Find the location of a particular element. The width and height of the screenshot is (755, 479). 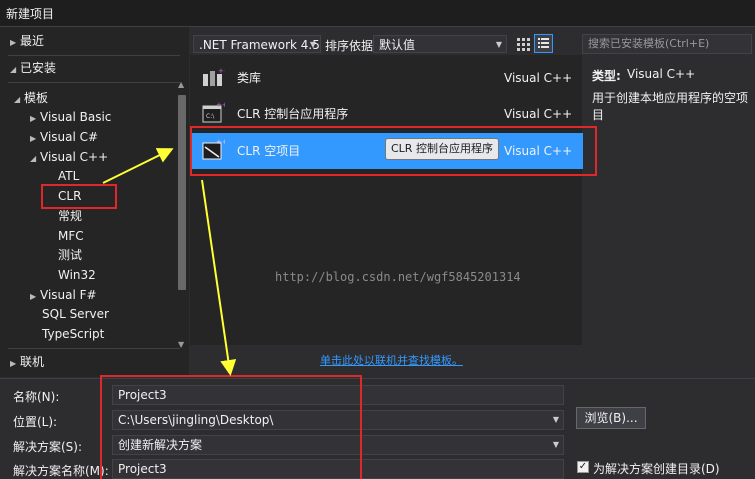

arrow-to-form is located at coordinates (219, 277).